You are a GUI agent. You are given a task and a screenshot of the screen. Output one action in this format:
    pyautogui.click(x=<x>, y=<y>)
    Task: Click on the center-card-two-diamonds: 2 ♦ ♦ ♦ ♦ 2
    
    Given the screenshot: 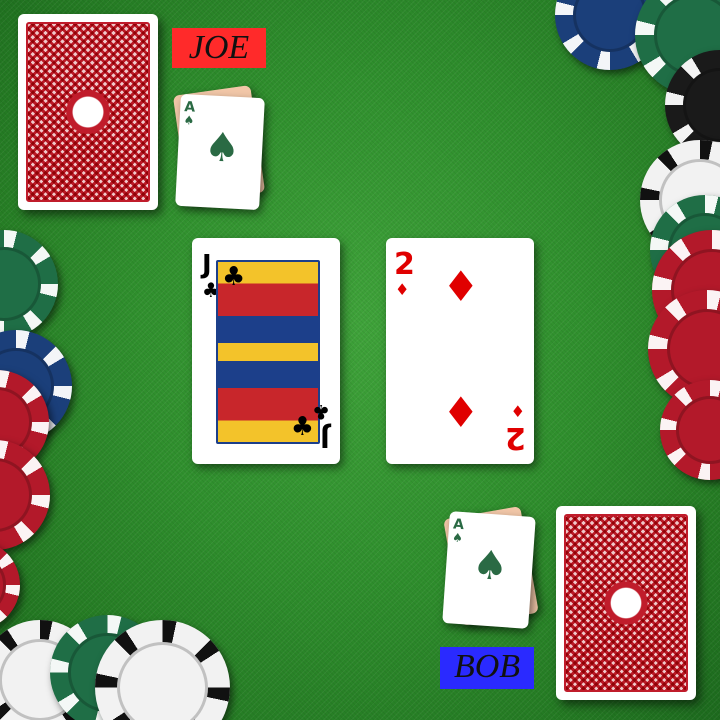 What is the action you would take?
    pyautogui.click(x=460, y=351)
    